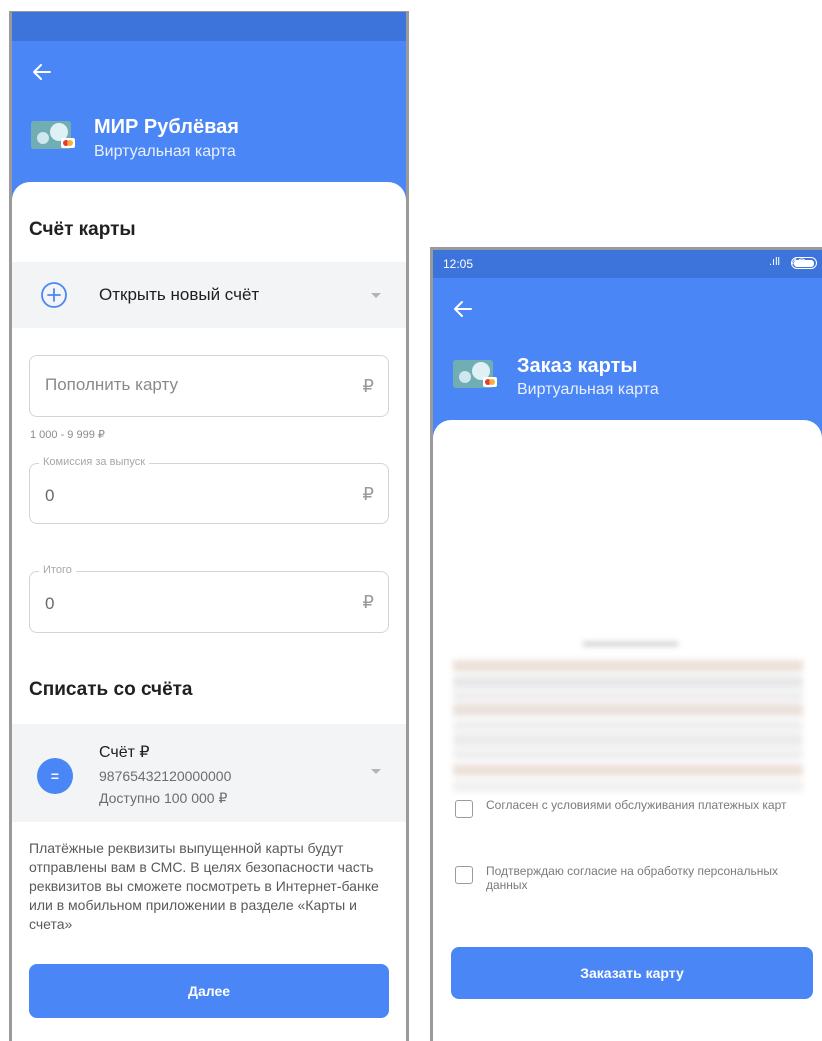 This screenshot has height=1041, width=822. I want to click on open-new-account-select: Открыть новый счёт, so click(209, 295).